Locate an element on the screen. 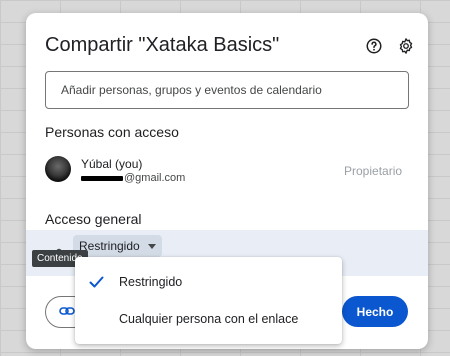 The image size is (450, 356). avatar is located at coordinates (58, 169).